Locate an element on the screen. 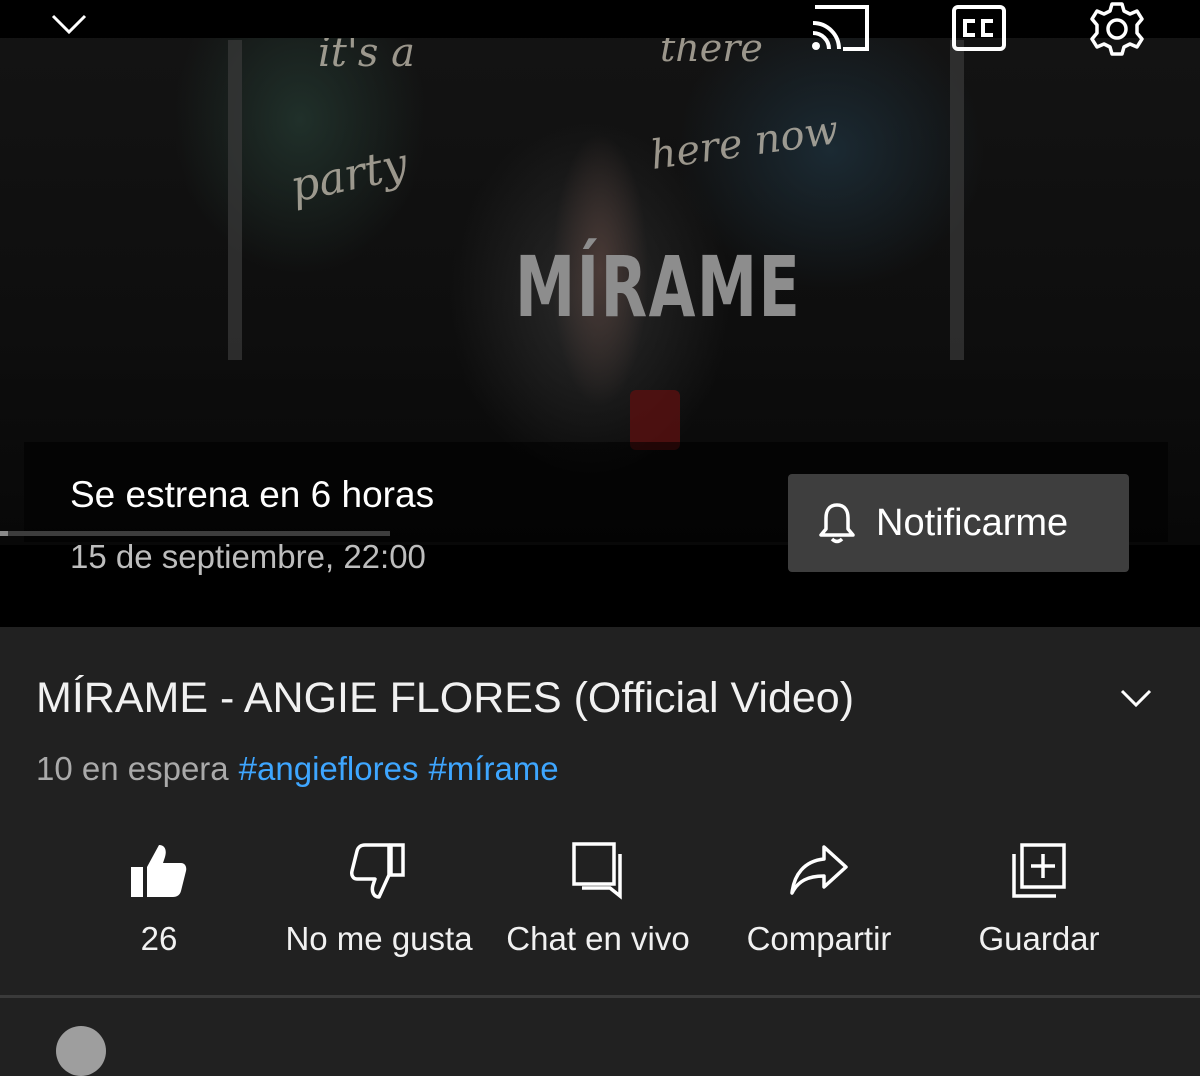  thumbs-up-filled-icon is located at coordinates (159, 871).